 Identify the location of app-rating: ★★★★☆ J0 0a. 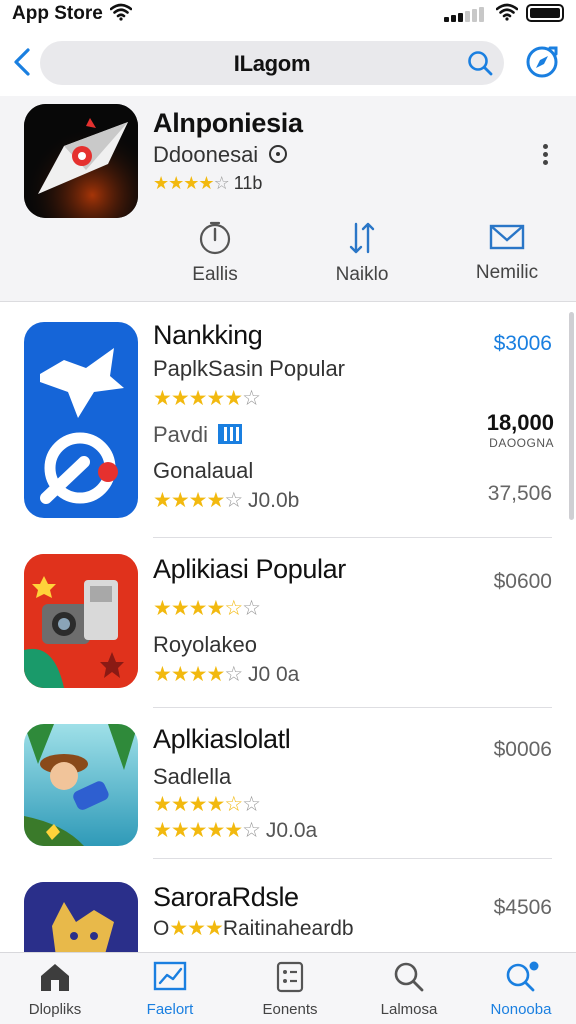
(226, 674).